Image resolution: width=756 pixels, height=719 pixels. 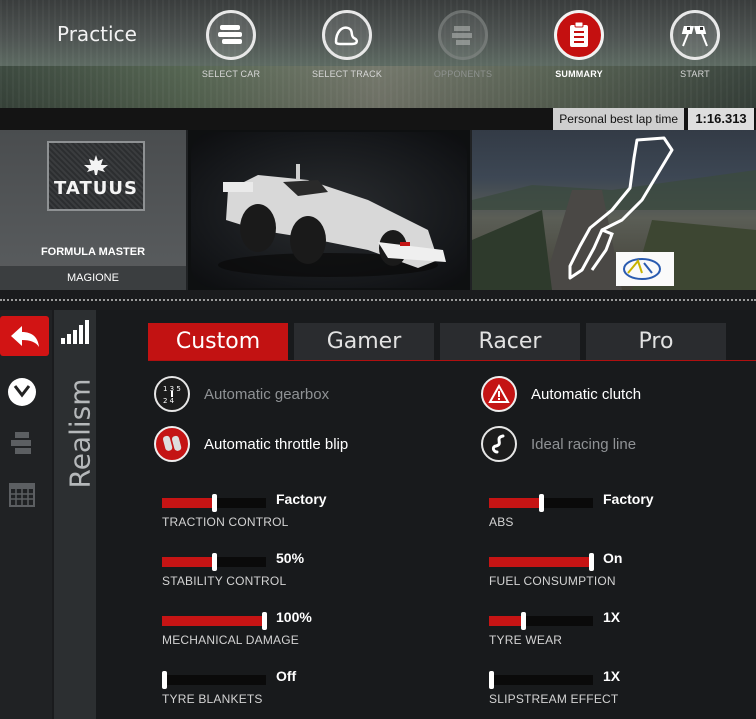 What do you see at coordinates (218, 341) in the screenshot?
I see `tab-custom: Custom` at bounding box center [218, 341].